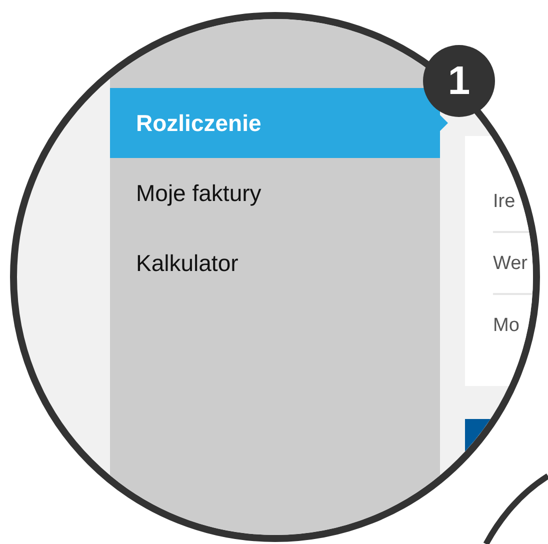 The image size is (548, 544). What do you see at coordinates (459, 81) in the screenshot?
I see `step-badge: 1` at bounding box center [459, 81].